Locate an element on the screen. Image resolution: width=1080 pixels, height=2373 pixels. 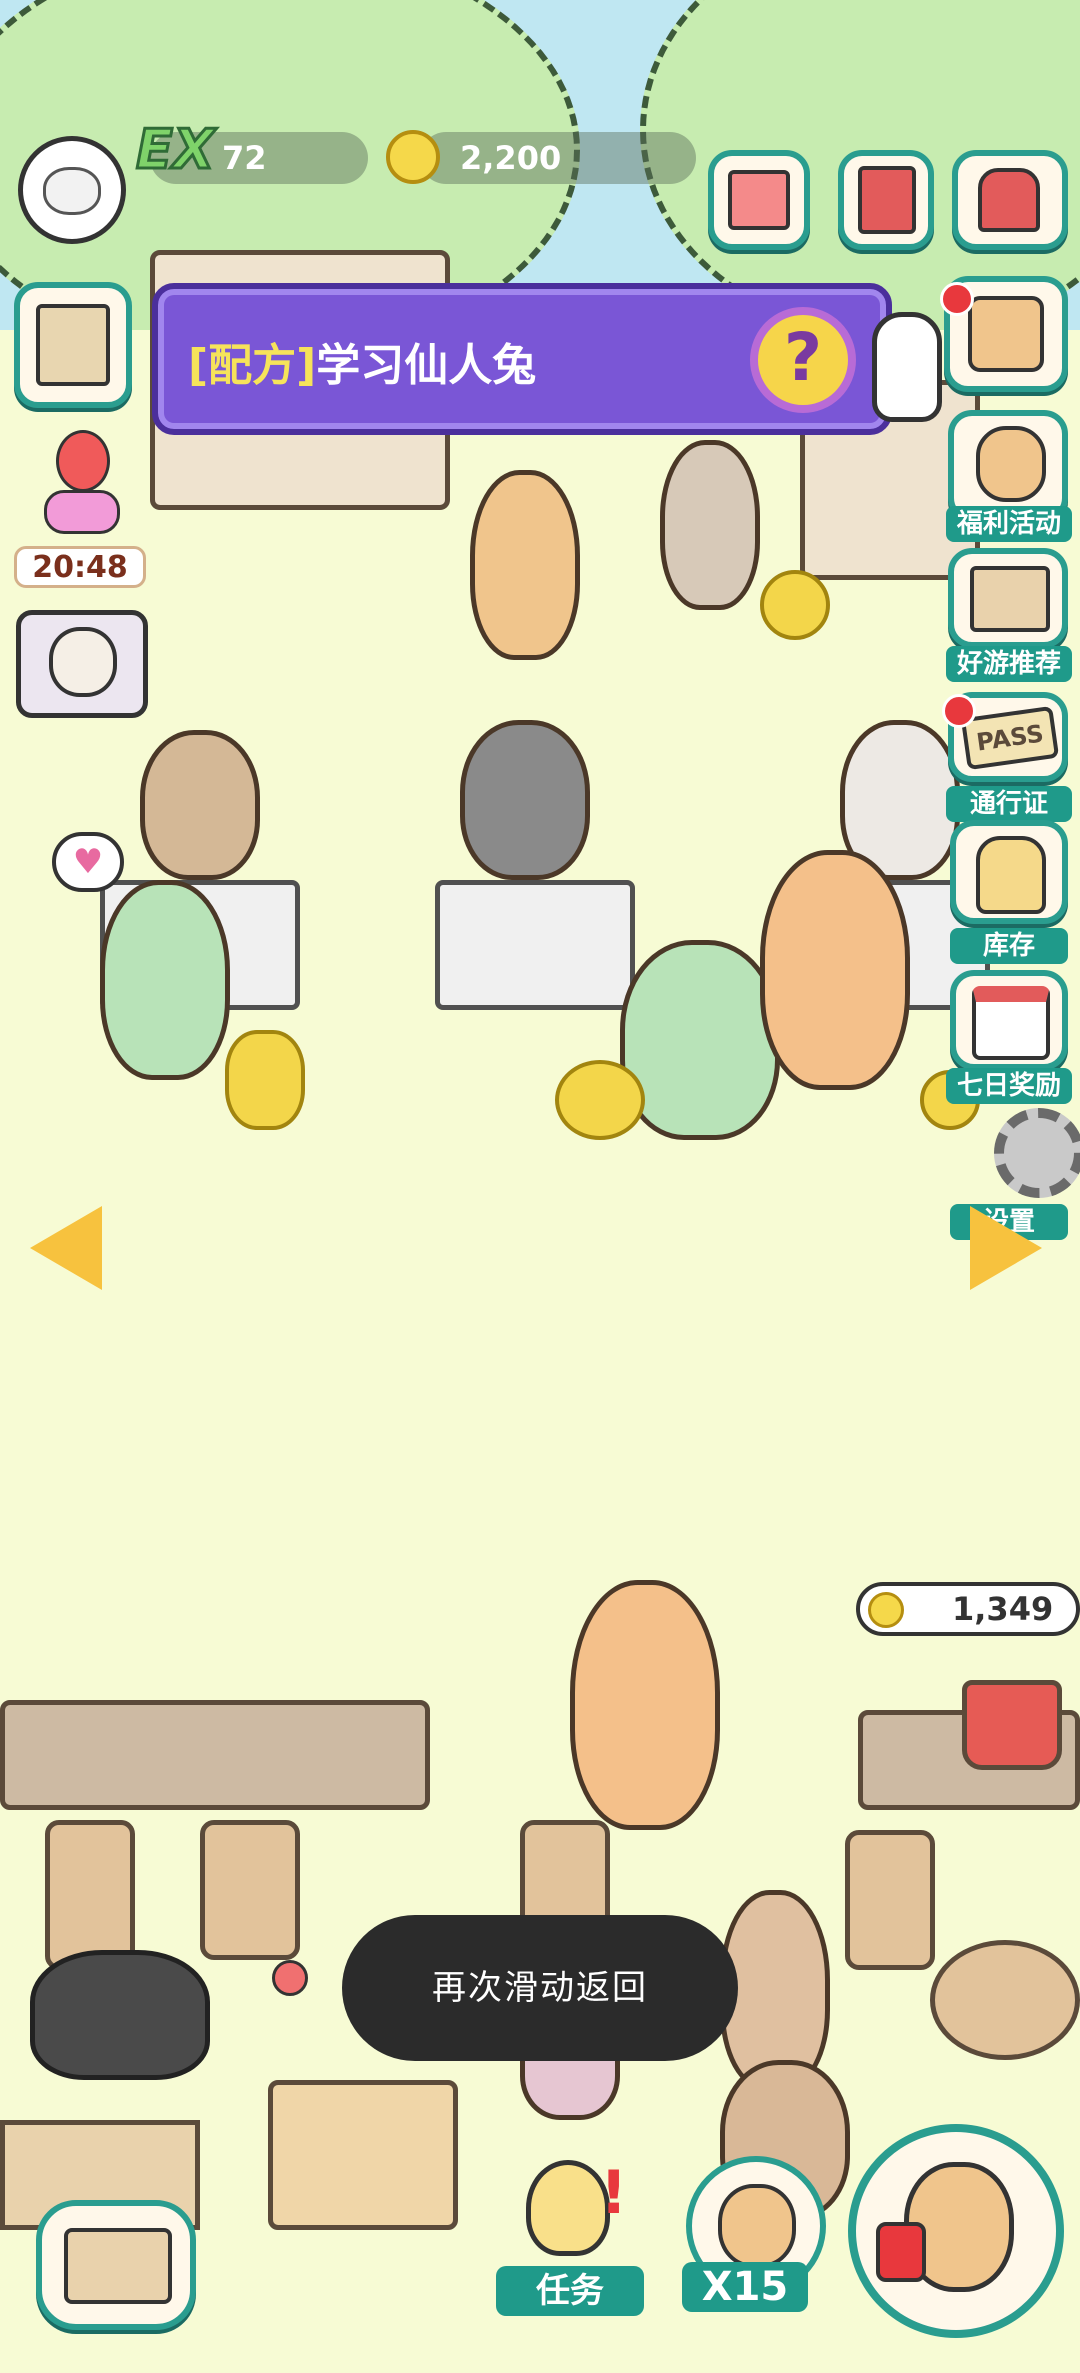
player-avatar is located at coordinates (72, 190).